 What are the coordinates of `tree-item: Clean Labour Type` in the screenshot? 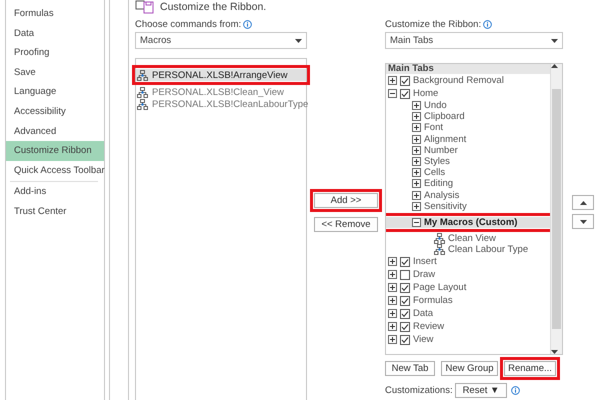 It's located at (468, 250).